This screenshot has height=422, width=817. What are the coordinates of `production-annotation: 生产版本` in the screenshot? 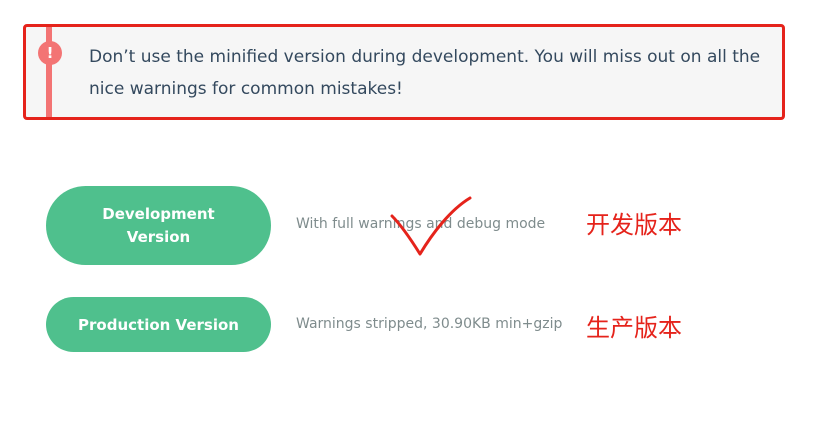 It's located at (634, 328).